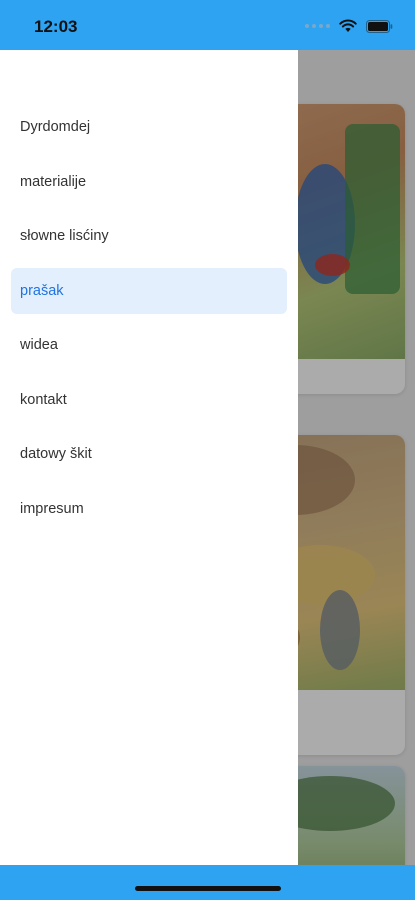 The width and height of the screenshot is (415, 900). What do you see at coordinates (207, 25) in the screenshot?
I see `status-bar: 12:03` at bounding box center [207, 25].